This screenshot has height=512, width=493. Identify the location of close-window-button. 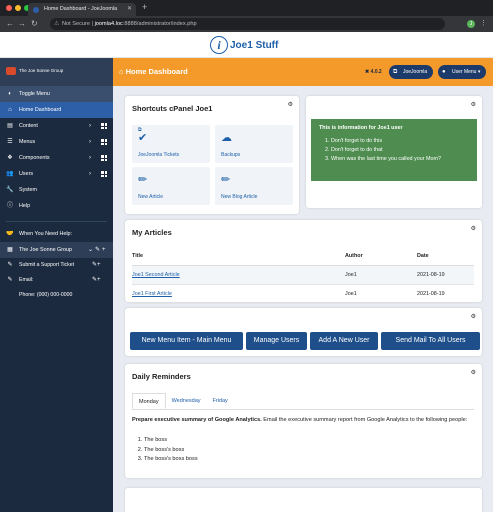
(9, 8).